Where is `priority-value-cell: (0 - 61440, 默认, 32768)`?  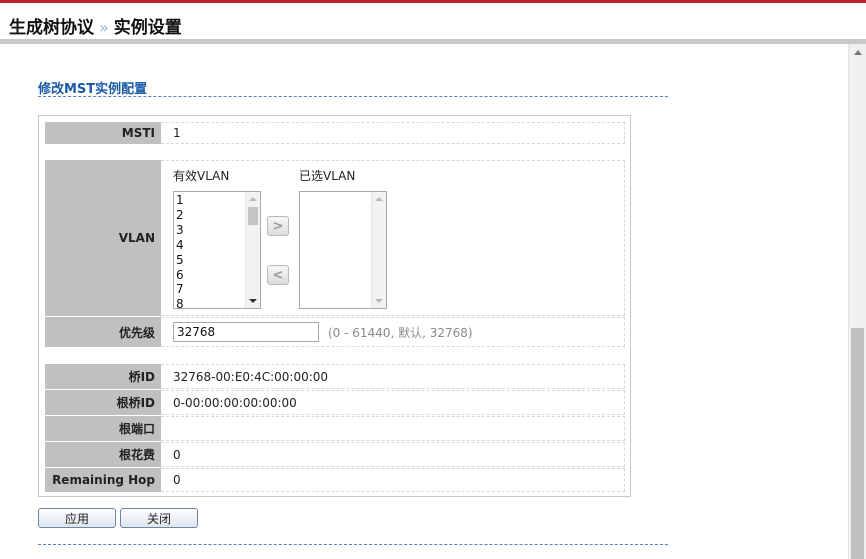
priority-value-cell: (0 - 61440, 默认, 32768) is located at coordinates (393, 332).